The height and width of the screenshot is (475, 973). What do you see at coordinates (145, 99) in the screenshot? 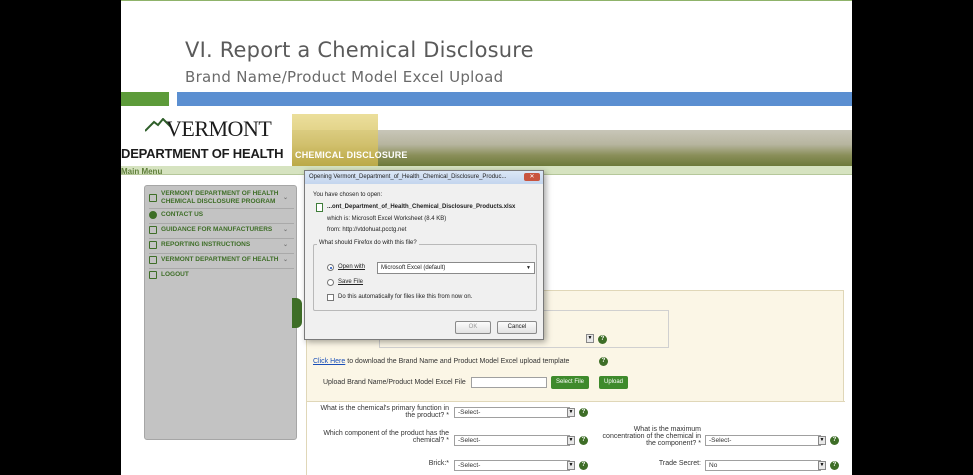
I see `slide-accent-green` at bounding box center [145, 99].